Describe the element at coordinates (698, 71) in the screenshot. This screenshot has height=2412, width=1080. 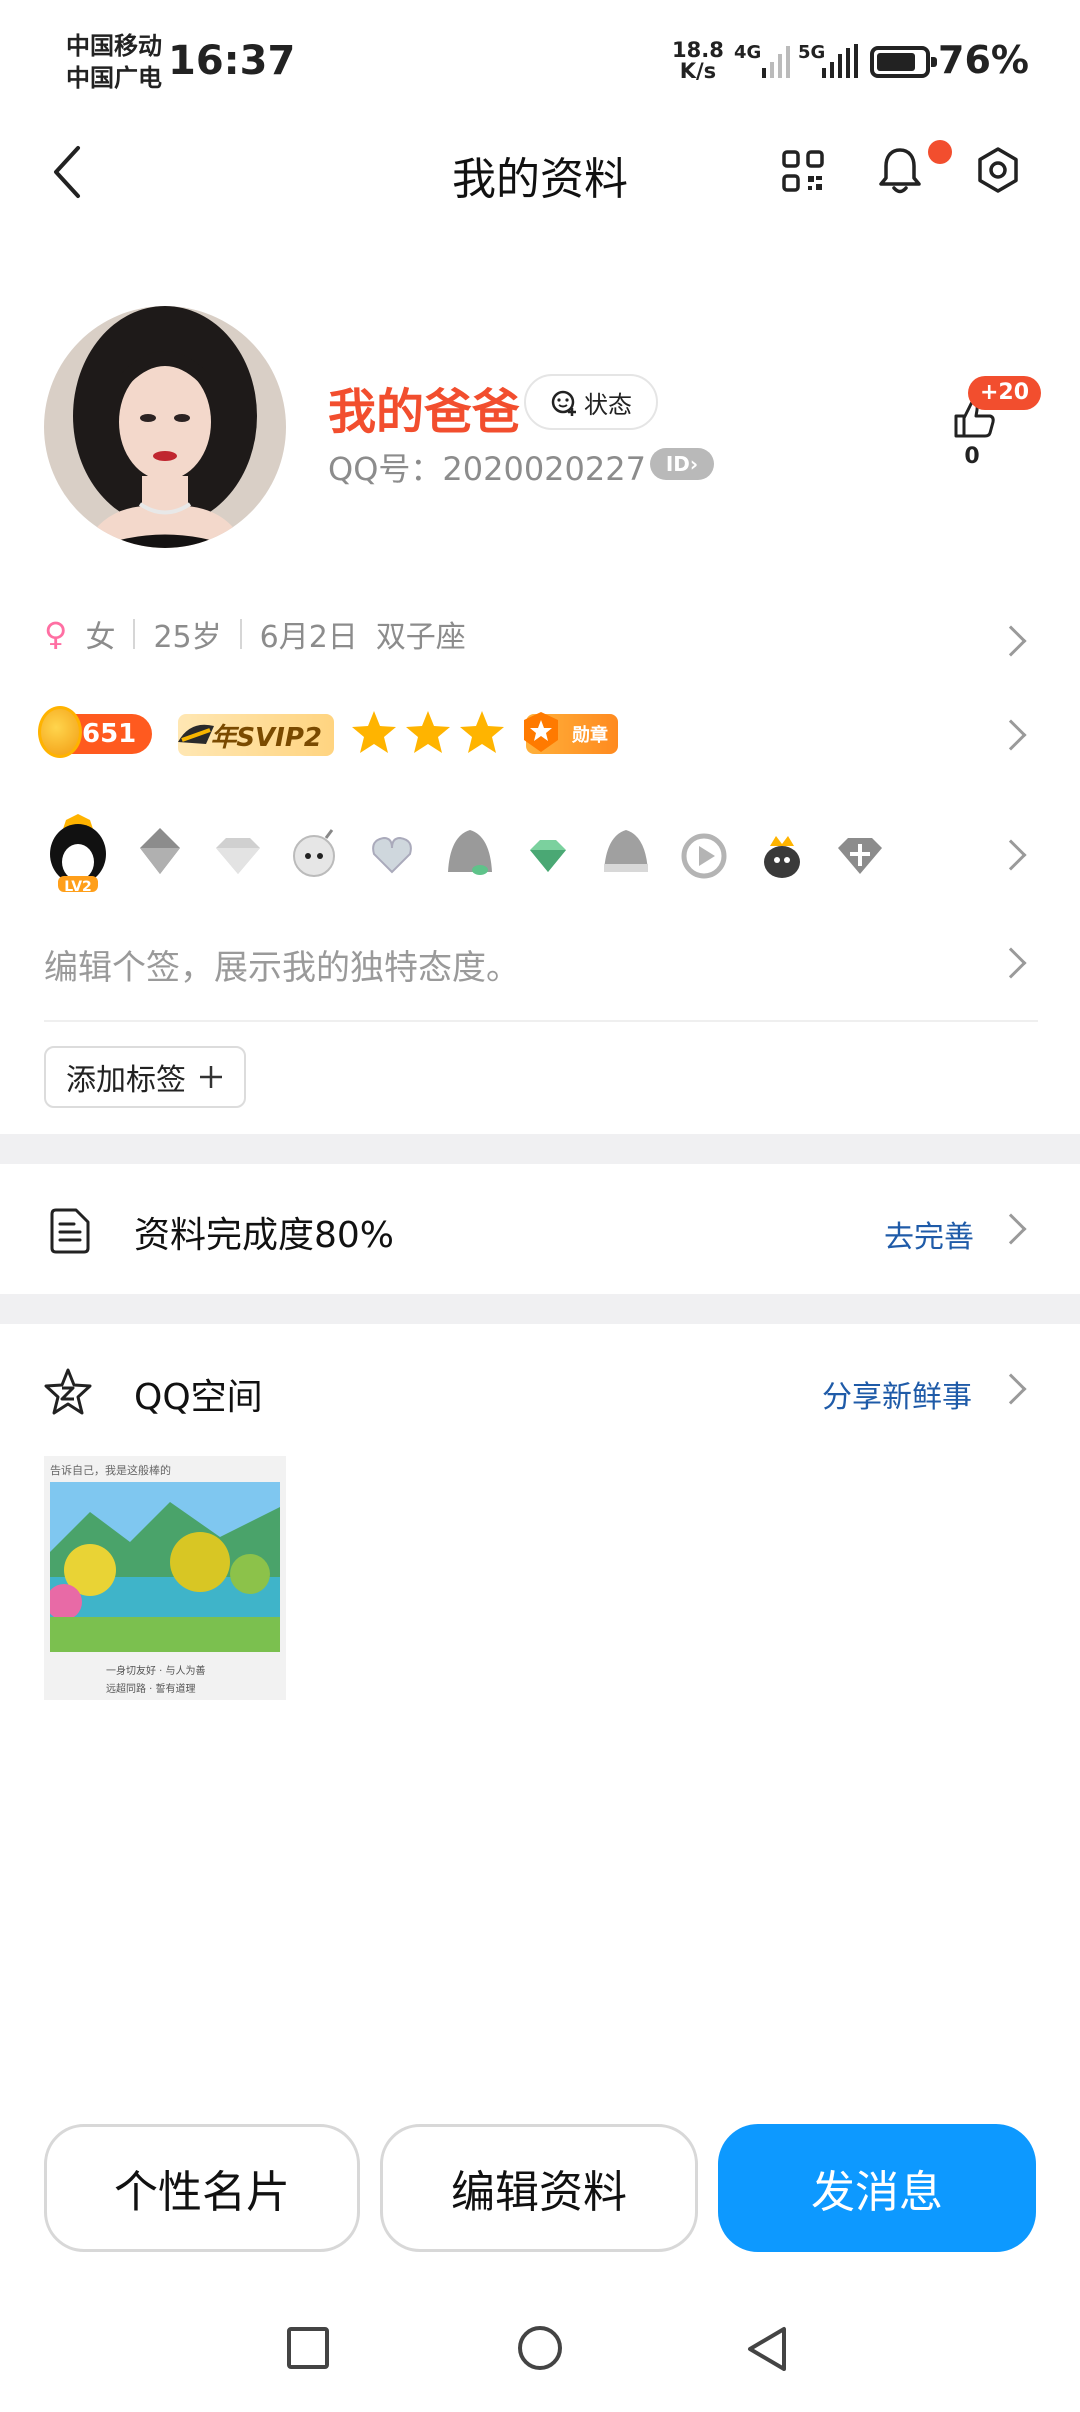
I see `net-speed-unit: K/s` at that location.